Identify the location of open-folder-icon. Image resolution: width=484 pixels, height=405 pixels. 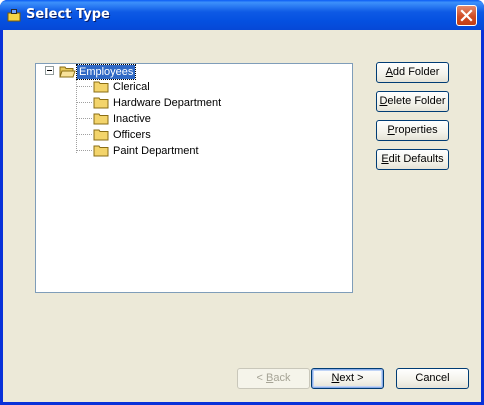
(67, 72).